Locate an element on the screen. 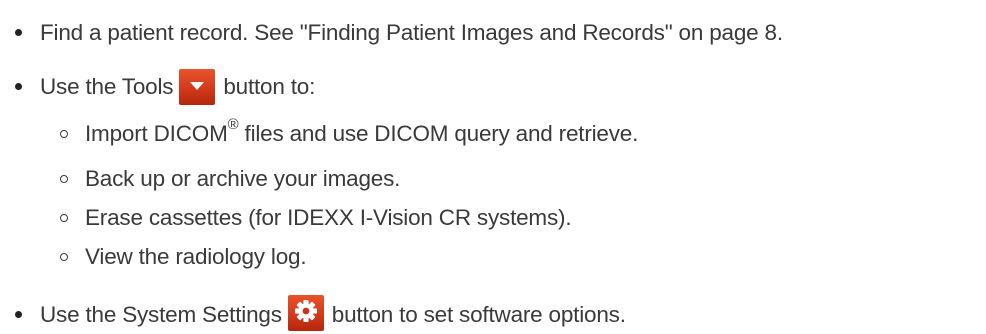  list-item-text: Use the System Settings is located at coordinates (161, 314).